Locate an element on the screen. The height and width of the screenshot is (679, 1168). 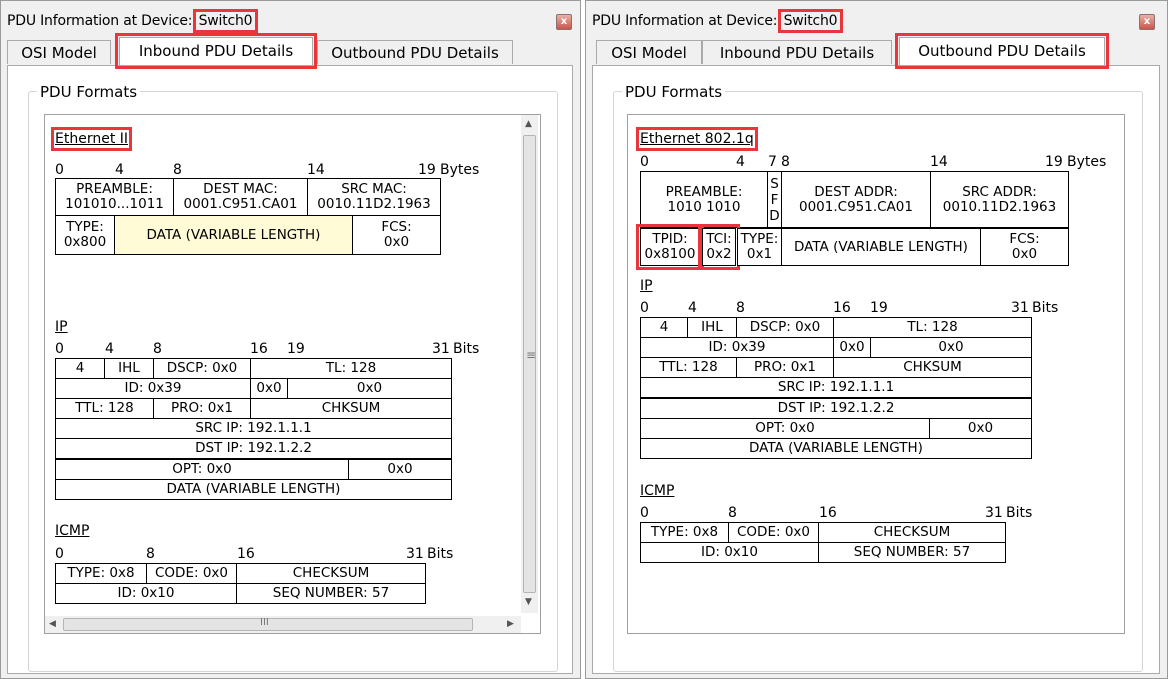
icmp-checksum: CHECKSUM is located at coordinates (912, 532).